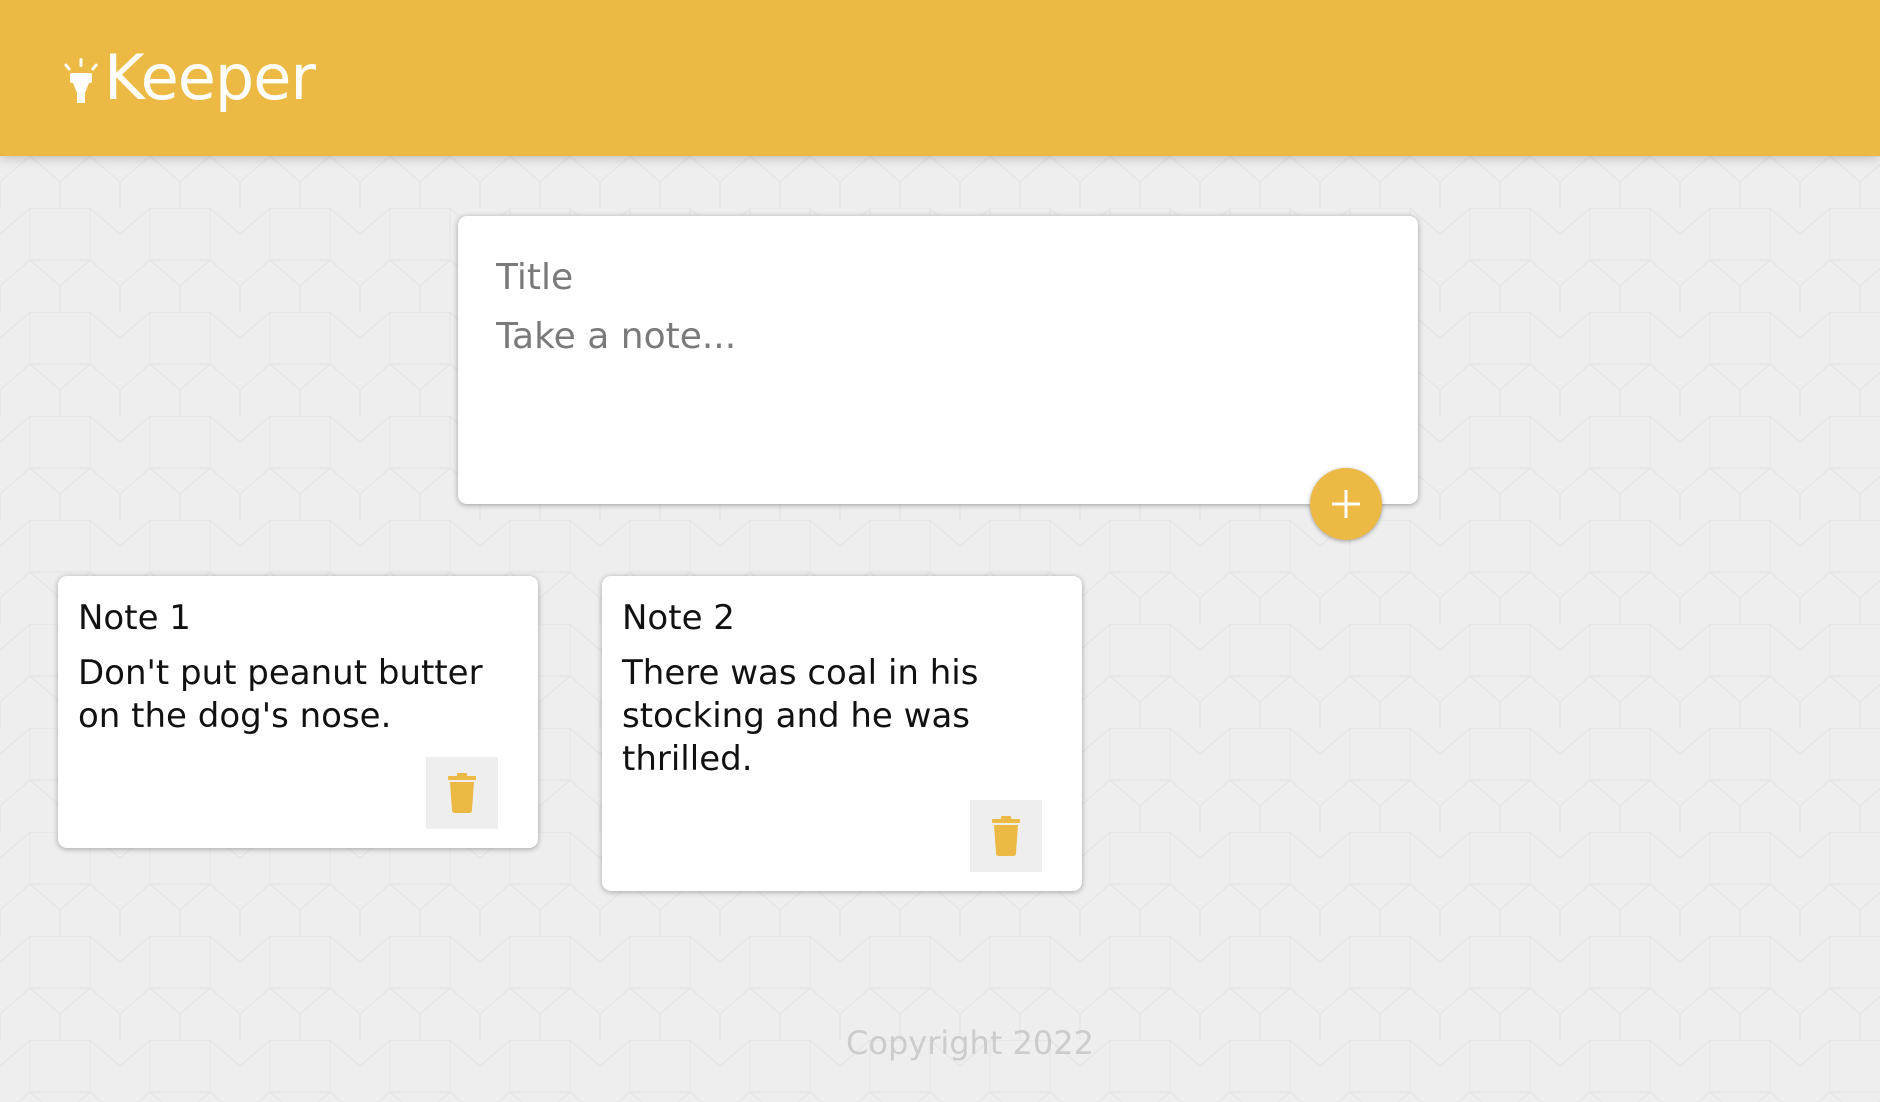  Describe the element at coordinates (936, 277) in the screenshot. I see `note-title-input` at that location.